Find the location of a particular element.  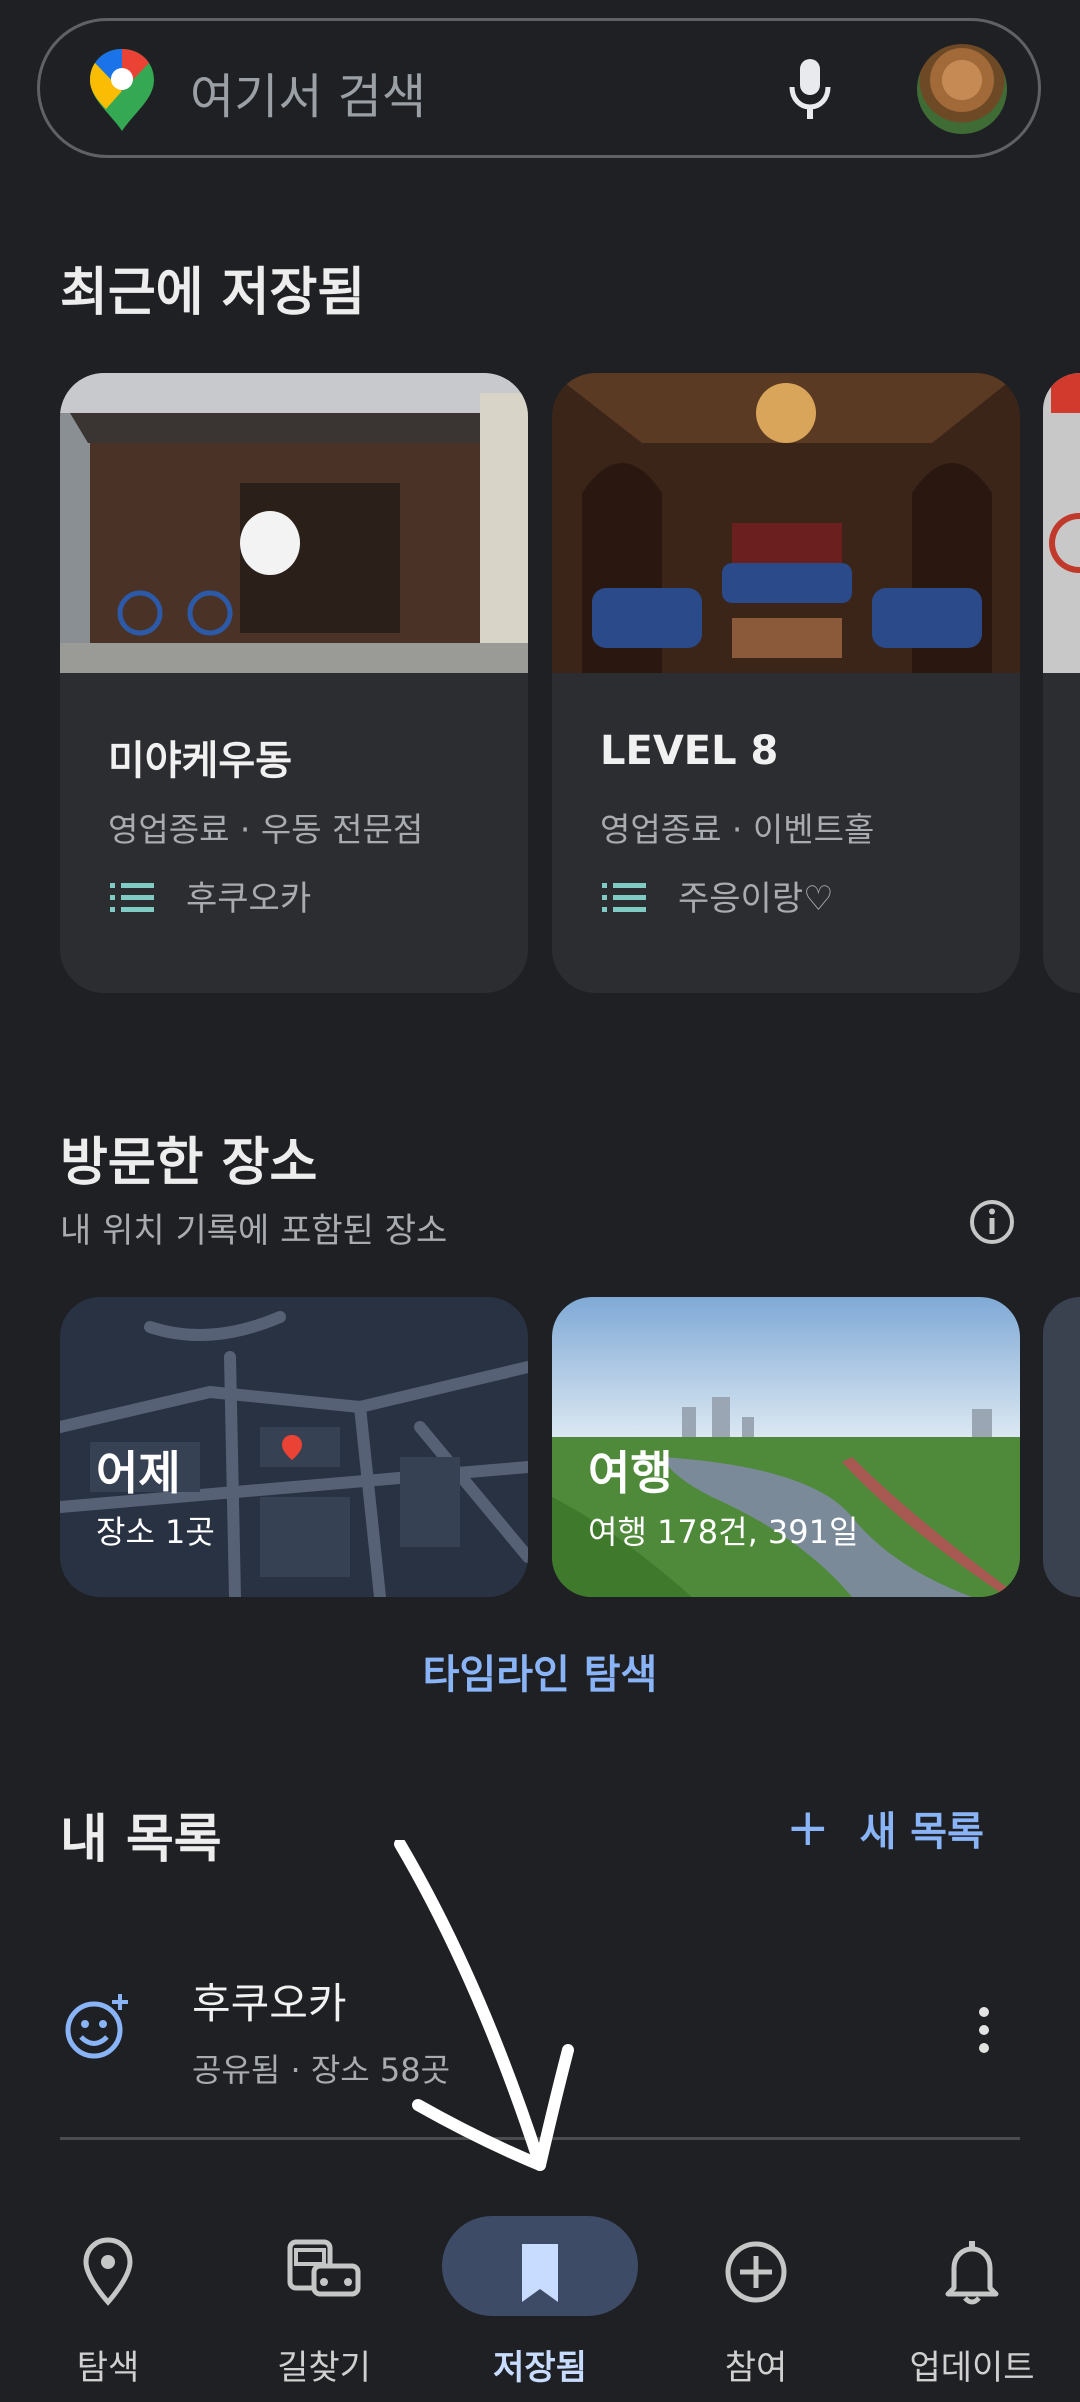

bookmark-icon is located at coordinates (540, 2273).